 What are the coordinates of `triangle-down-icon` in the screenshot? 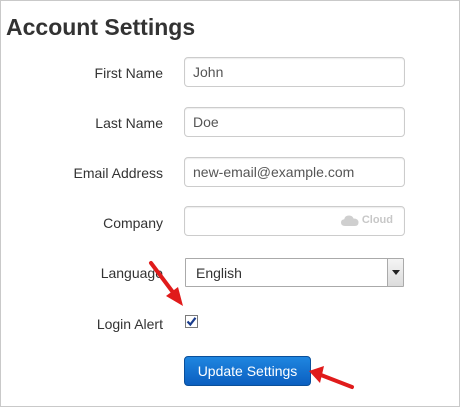 It's located at (395, 272).